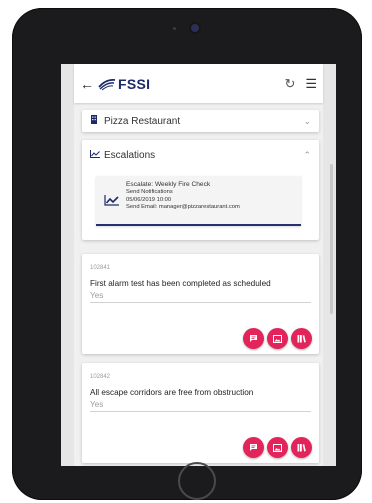 The height and width of the screenshot is (503, 372). I want to click on refresh-icon: ↻, so click(289, 84).